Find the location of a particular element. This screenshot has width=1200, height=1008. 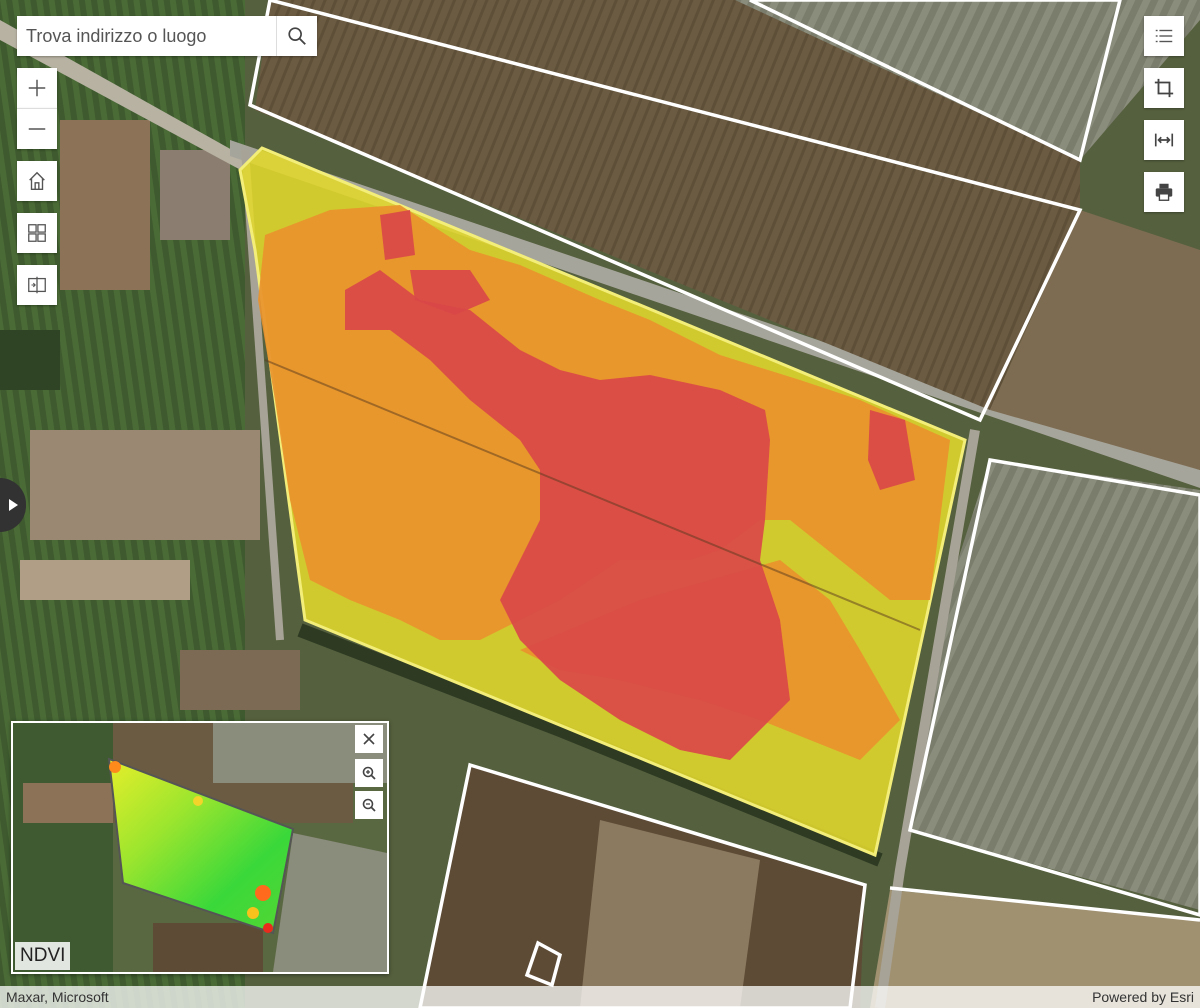

basemap-gallery-button is located at coordinates (37, 233).